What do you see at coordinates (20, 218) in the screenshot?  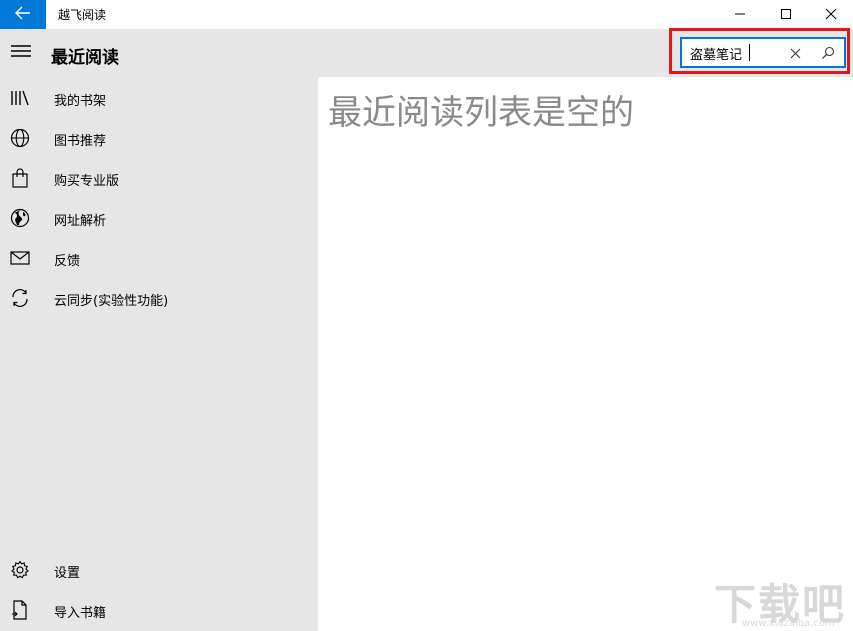 I see `world-icon` at bounding box center [20, 218].